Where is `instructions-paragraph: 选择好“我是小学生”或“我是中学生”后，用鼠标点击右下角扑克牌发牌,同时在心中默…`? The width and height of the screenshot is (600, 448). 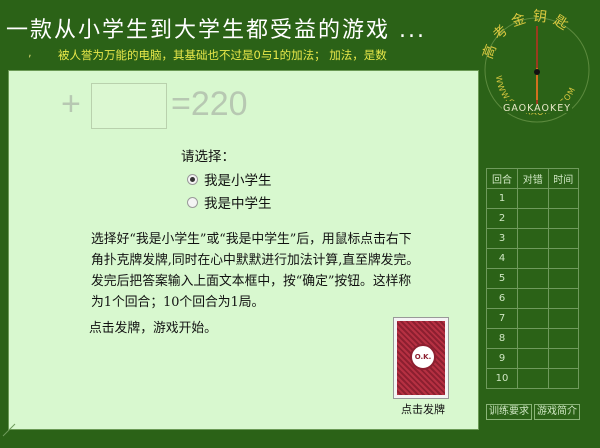 instructions-paragraph: 选择好“我是小学生”或“我是中学生”后，用鼠标点击右下角扑克牌发牌,同时在心中默… is located at coordinates (255, 271).